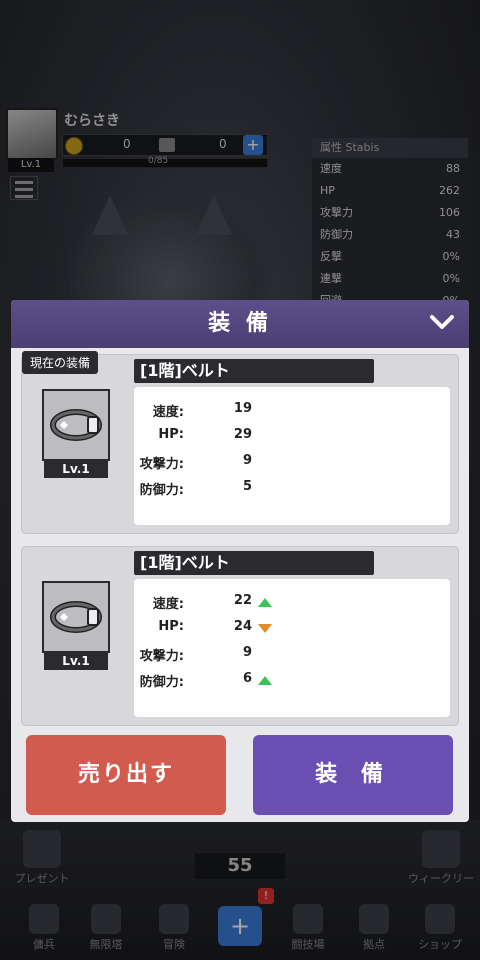 This screenshot has height=960, width=480. Describe the element at coordinates (265, 628) in the screenshot. I see `arrow-down-icon` at that location.